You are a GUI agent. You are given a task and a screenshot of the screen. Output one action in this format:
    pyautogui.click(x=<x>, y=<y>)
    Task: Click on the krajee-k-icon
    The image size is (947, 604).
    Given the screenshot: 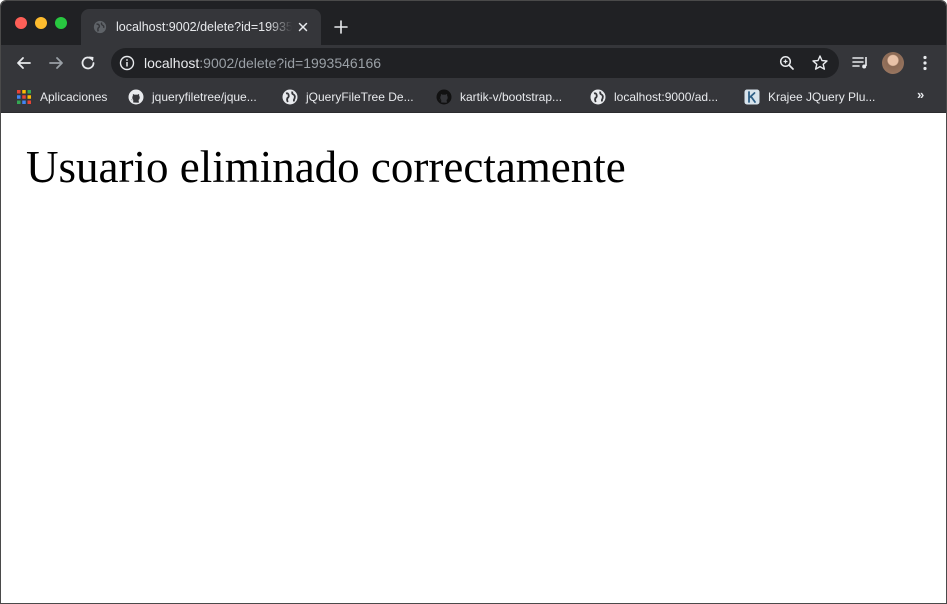 What is the action you would take?
    pyautogui.click(x=752, y=97)
    